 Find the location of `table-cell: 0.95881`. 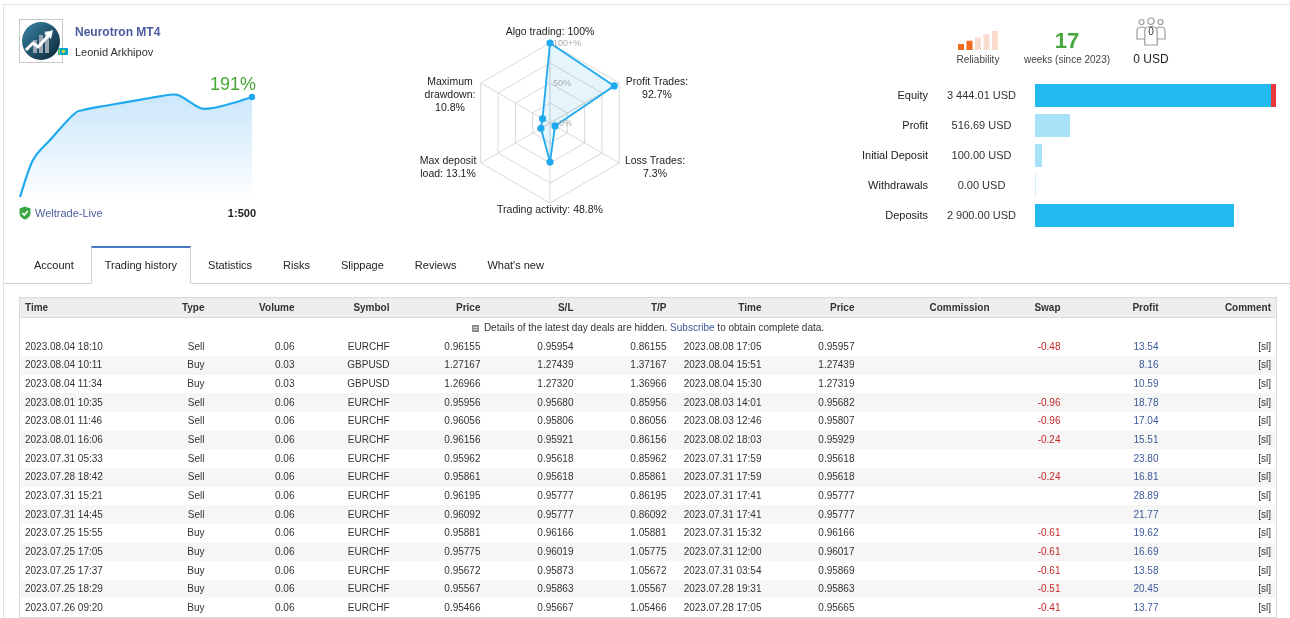

table-cell: 0.95881 is located at coordinates (440, 533).